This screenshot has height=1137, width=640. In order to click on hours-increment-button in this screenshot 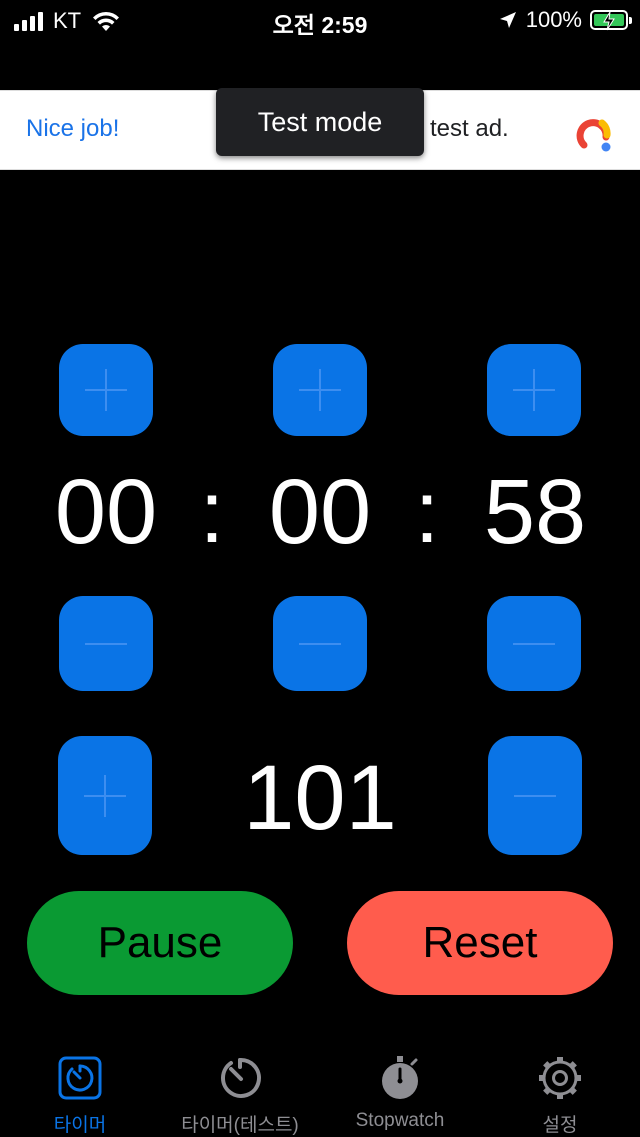, I will do `click(106, 390)`.